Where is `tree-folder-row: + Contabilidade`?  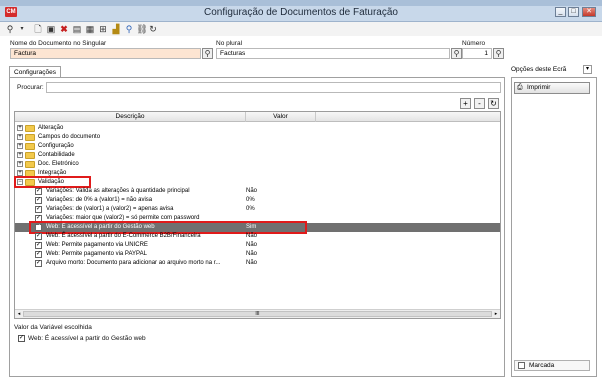
tree-folder-row: + Contabilidade is located at coordinates (257, 155).